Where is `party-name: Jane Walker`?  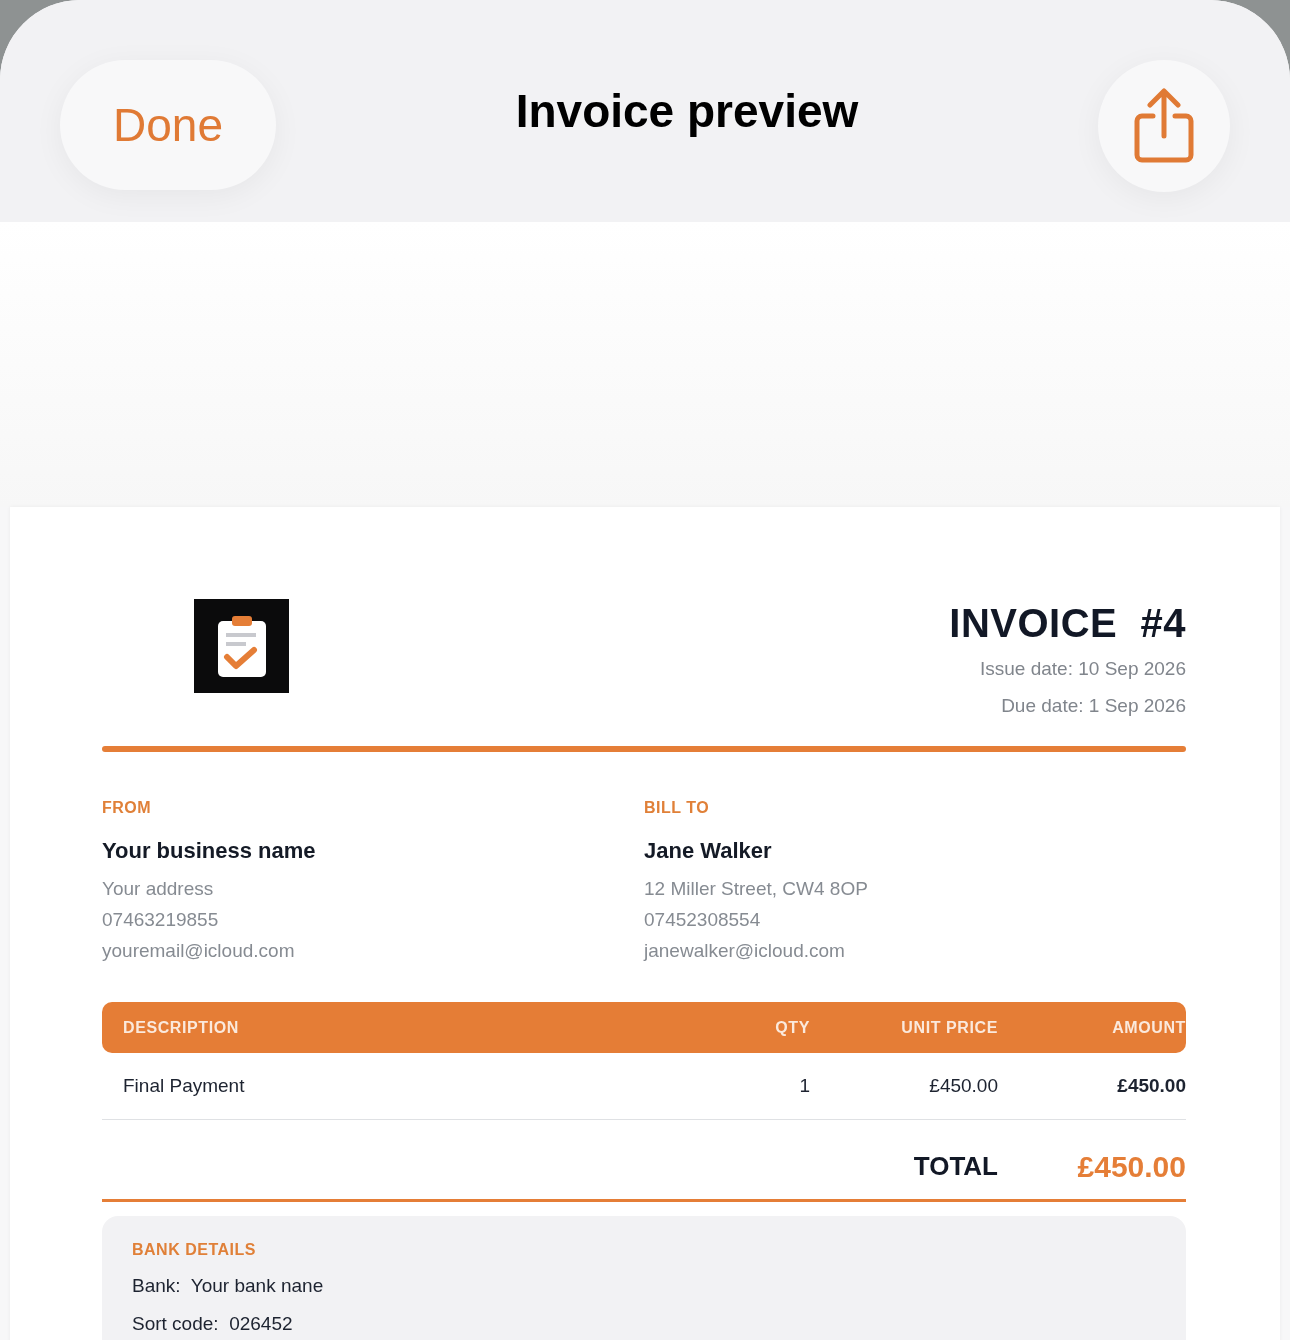
party-name: Jane Walker is located at coordinates (708, 851).